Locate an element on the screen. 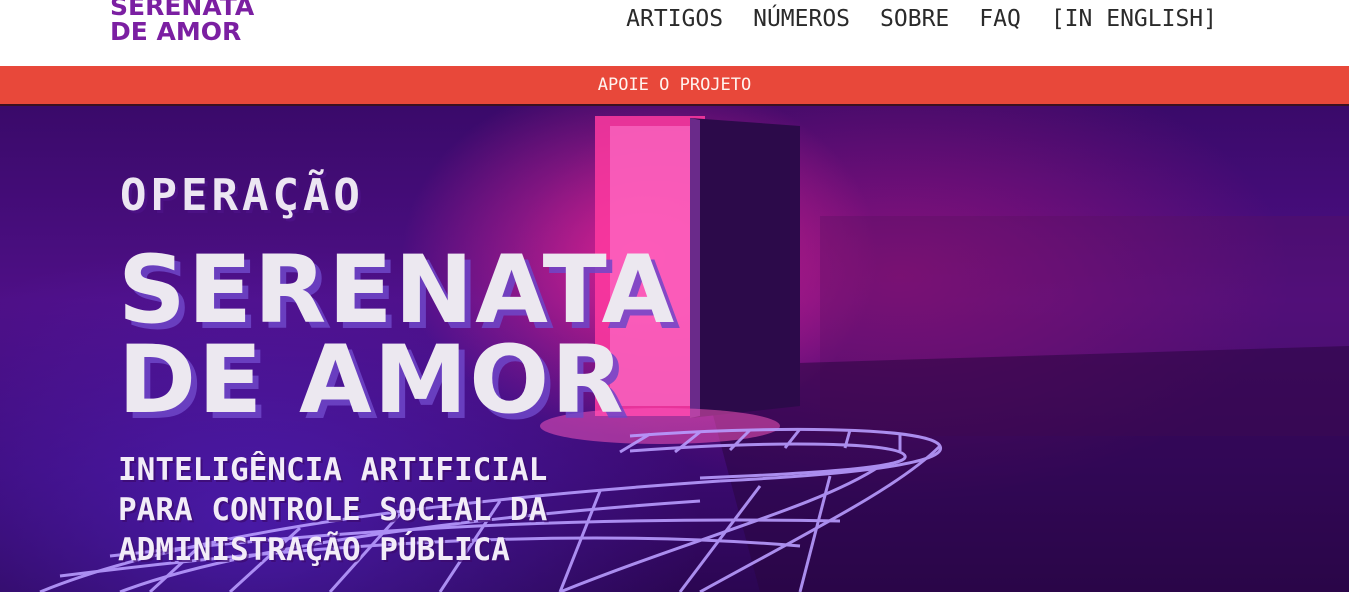  nav-item-artigos: ARTIGOS is located at coordinates (674, 19).